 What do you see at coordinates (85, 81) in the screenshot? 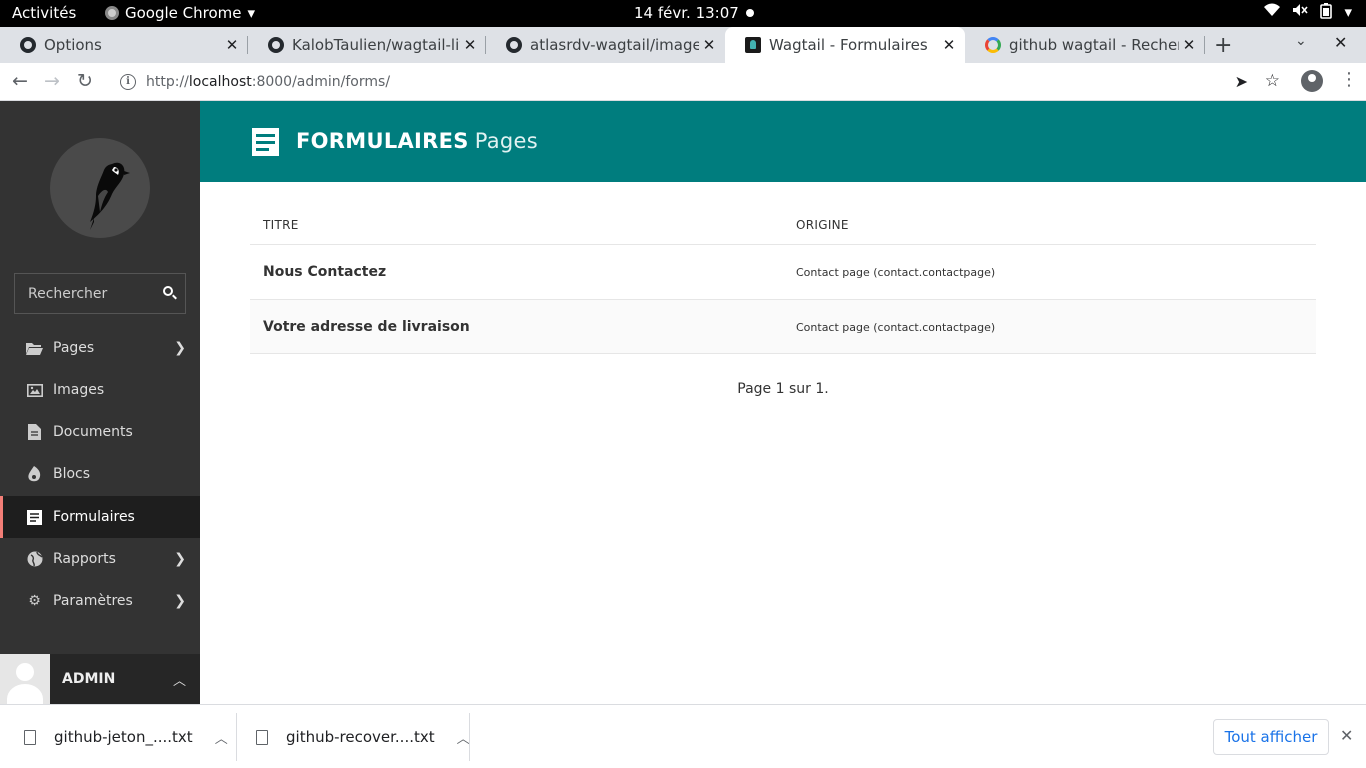
I see `reload-button: ↻` at bounding box center [85, 81].